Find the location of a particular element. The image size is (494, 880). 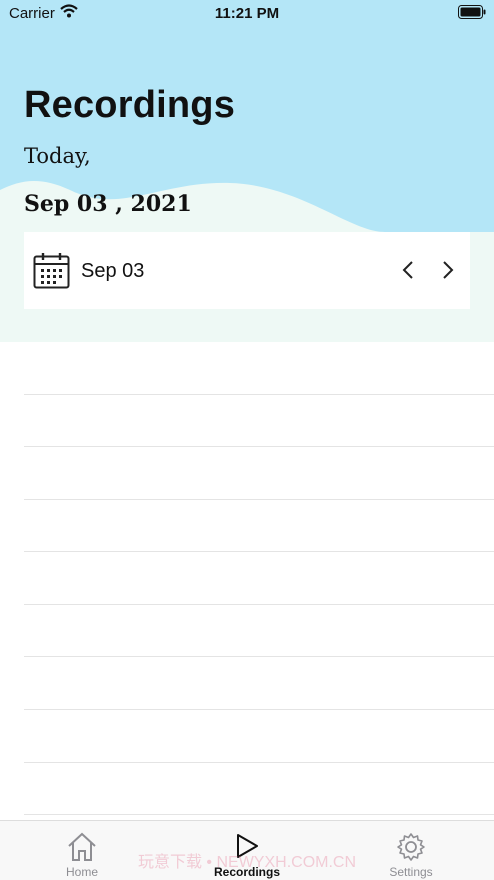

page-title: Recordings is located at coordinates (130, 105).